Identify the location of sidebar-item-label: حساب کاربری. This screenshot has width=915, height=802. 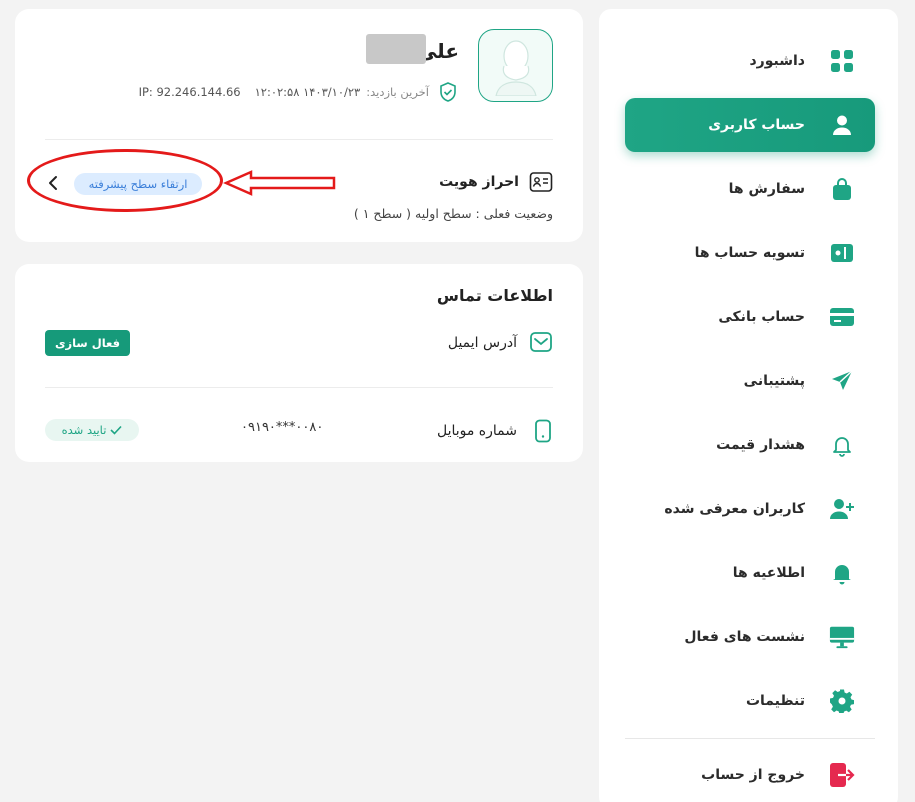
(756, 125).